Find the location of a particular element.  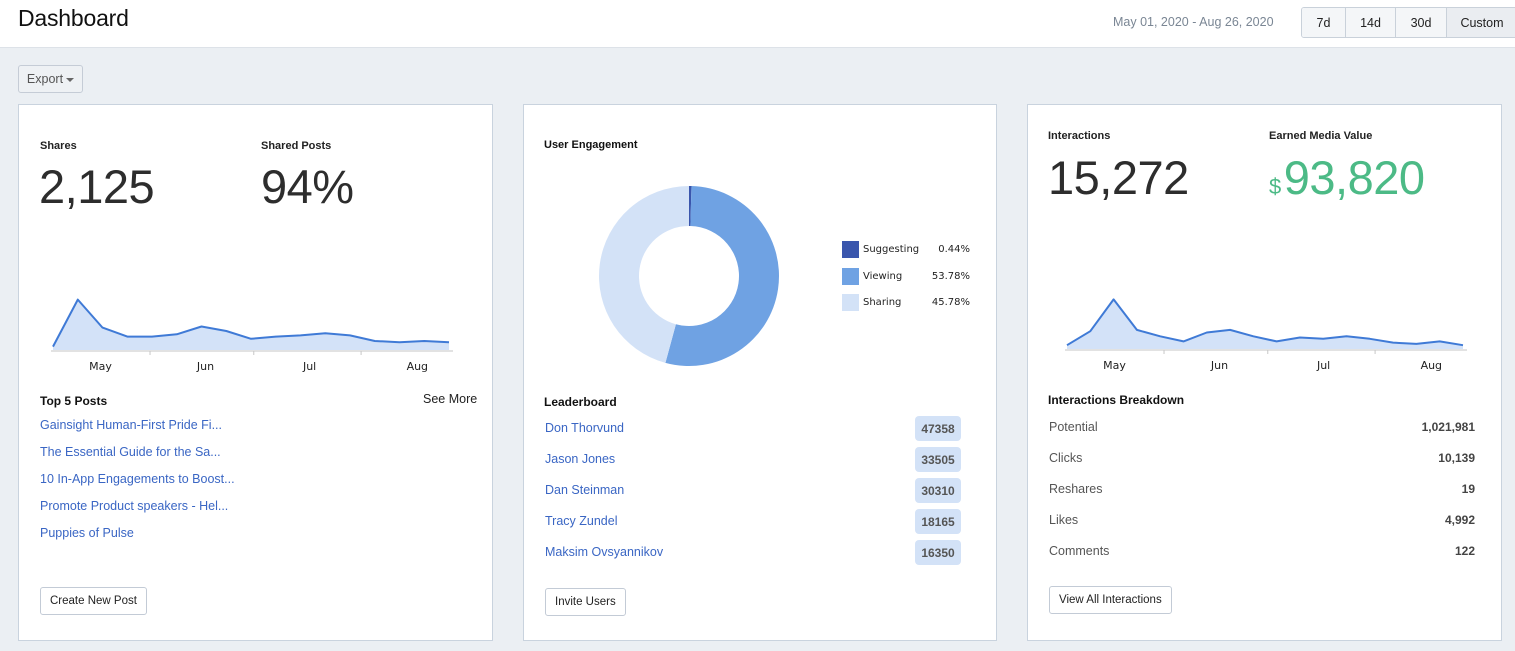

user-engagement-title: User Engagement is located at coordinates (591, 145).